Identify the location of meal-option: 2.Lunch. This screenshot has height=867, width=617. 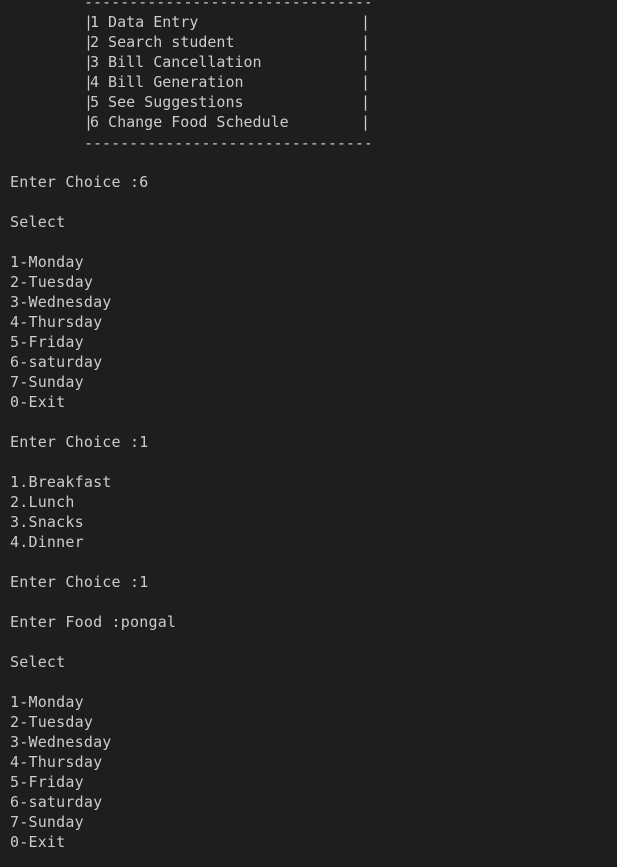
(42, 502).